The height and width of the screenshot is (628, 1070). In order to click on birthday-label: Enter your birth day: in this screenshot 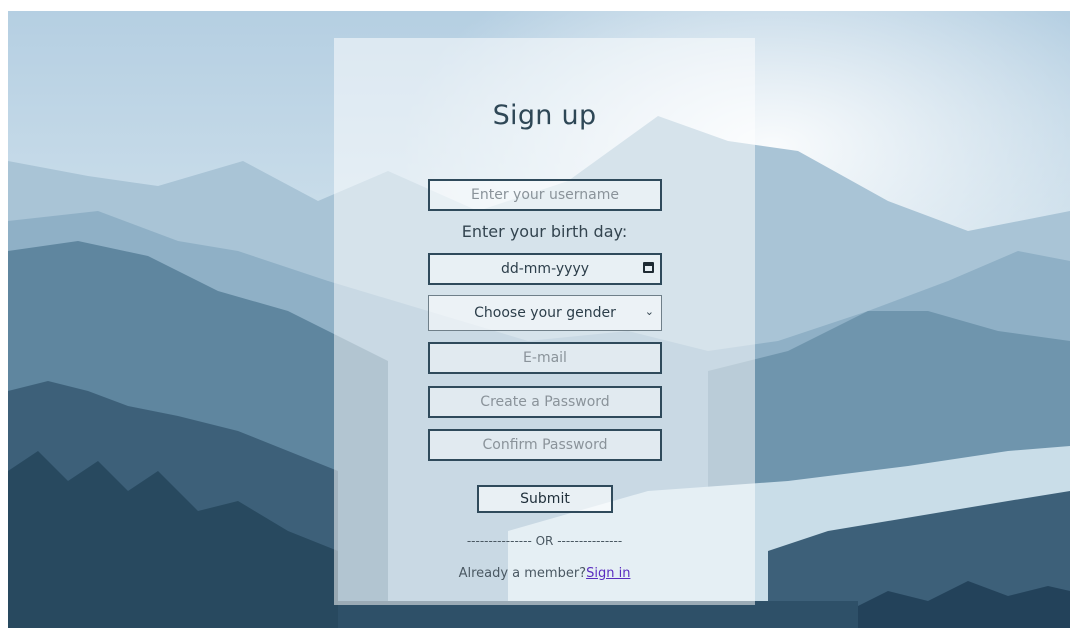, I will do `click(544, 231)`.